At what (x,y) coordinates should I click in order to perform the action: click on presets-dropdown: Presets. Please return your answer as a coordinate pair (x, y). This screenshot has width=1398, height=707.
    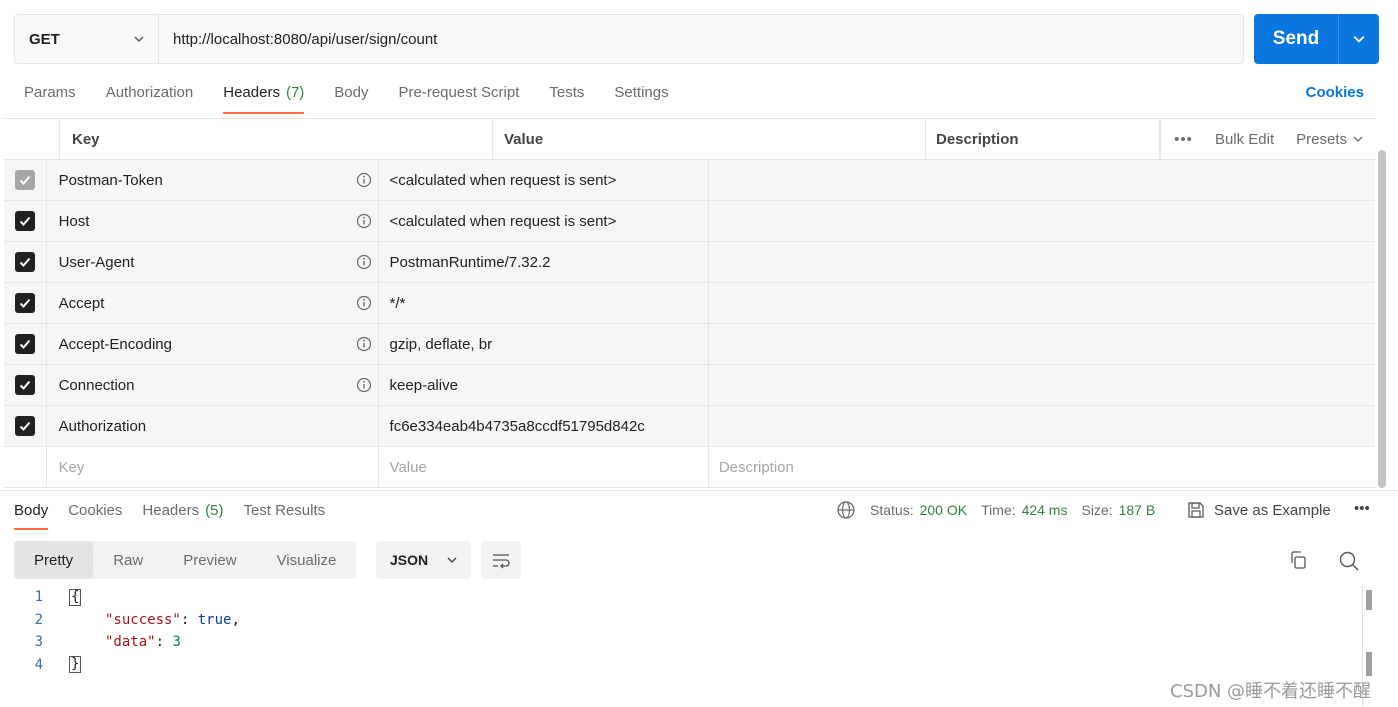
    Looking at the image, I should click on (1329, 139).